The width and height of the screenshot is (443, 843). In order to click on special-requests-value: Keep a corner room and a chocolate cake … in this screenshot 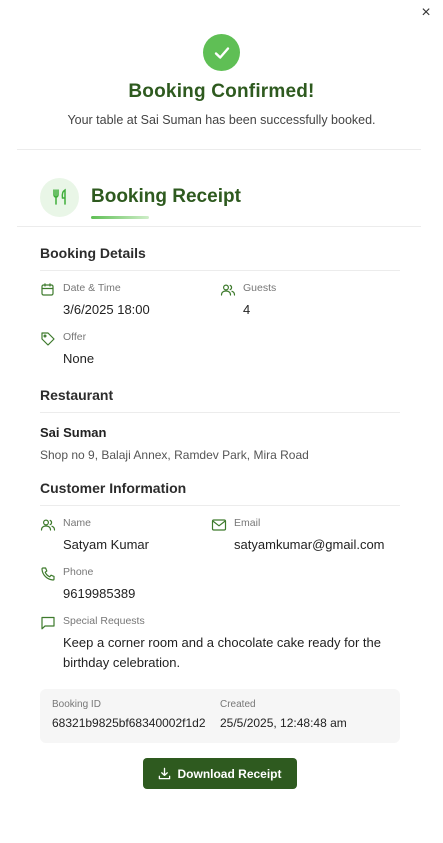, I will do `click(222, 652)`.